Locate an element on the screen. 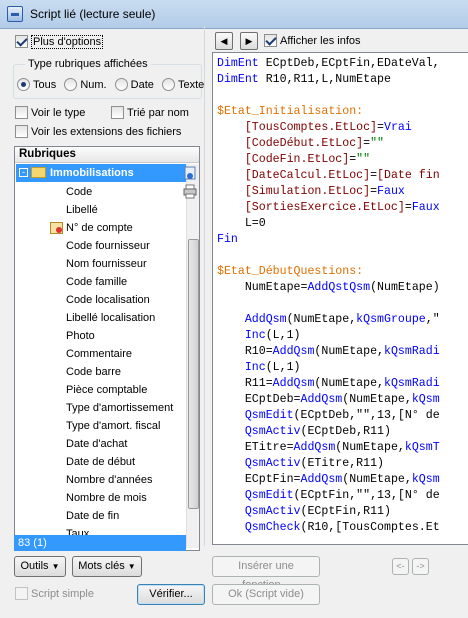  radio-text: Texte is located at coordinates (182, 84).